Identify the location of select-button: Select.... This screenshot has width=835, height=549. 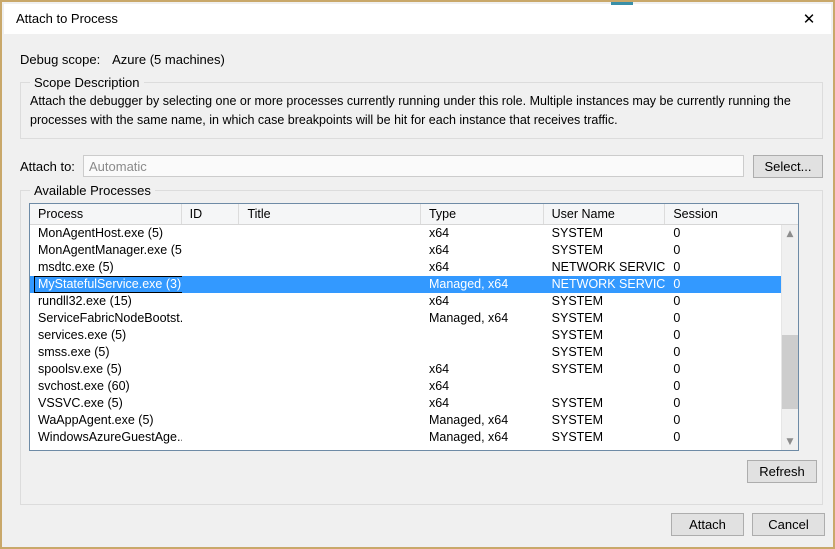
(788, 166).